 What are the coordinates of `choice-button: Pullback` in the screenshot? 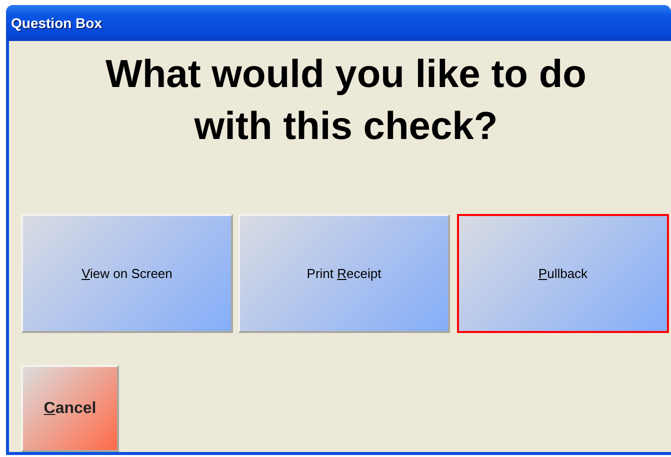 It's located at (563, 273).